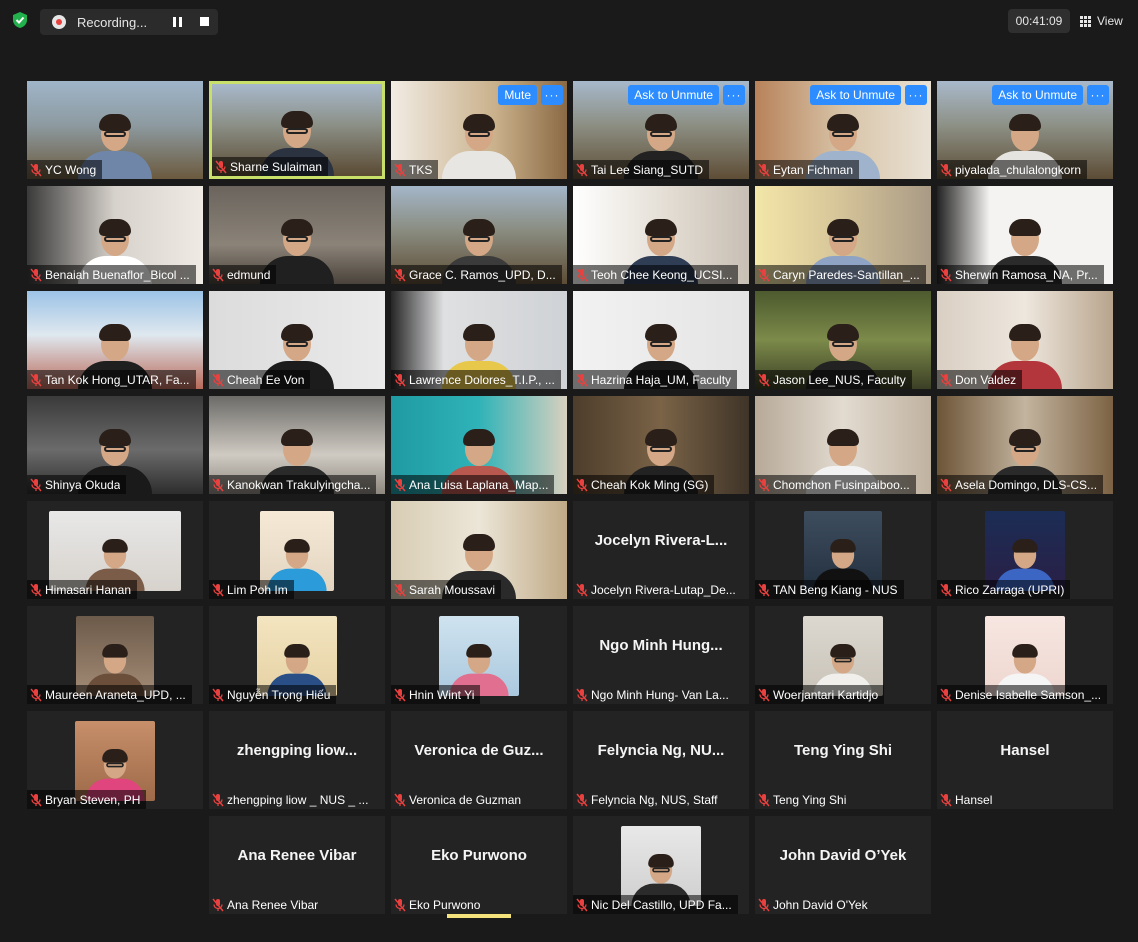 The width and height of the screenshot is (1138, 942). What do you see at coordinates (1025, 550) in the screenshot?
I see `participant-tile-rico-zarraga-upri: Rico Zarraga (UPRI)` at bounding box center [1025, 550].